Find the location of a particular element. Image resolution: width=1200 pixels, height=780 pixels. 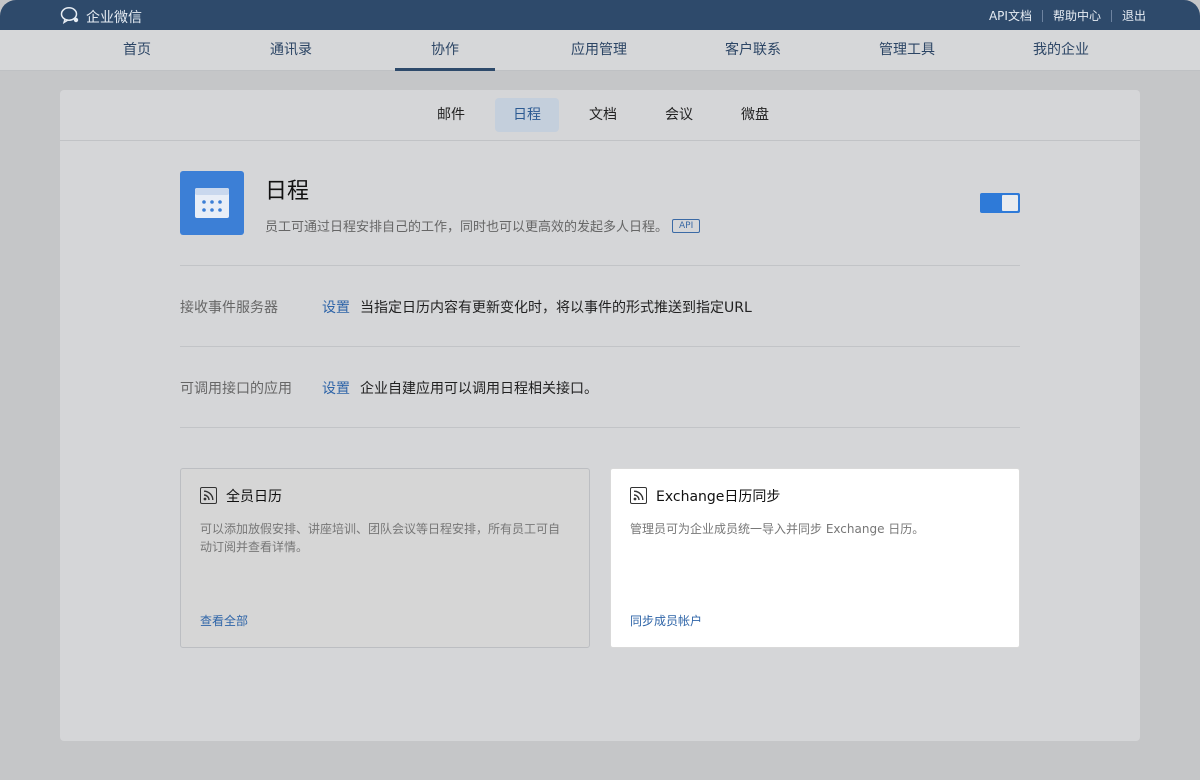

sync-members-link: 同步成员帐户 is located at coordinates (666, 620).